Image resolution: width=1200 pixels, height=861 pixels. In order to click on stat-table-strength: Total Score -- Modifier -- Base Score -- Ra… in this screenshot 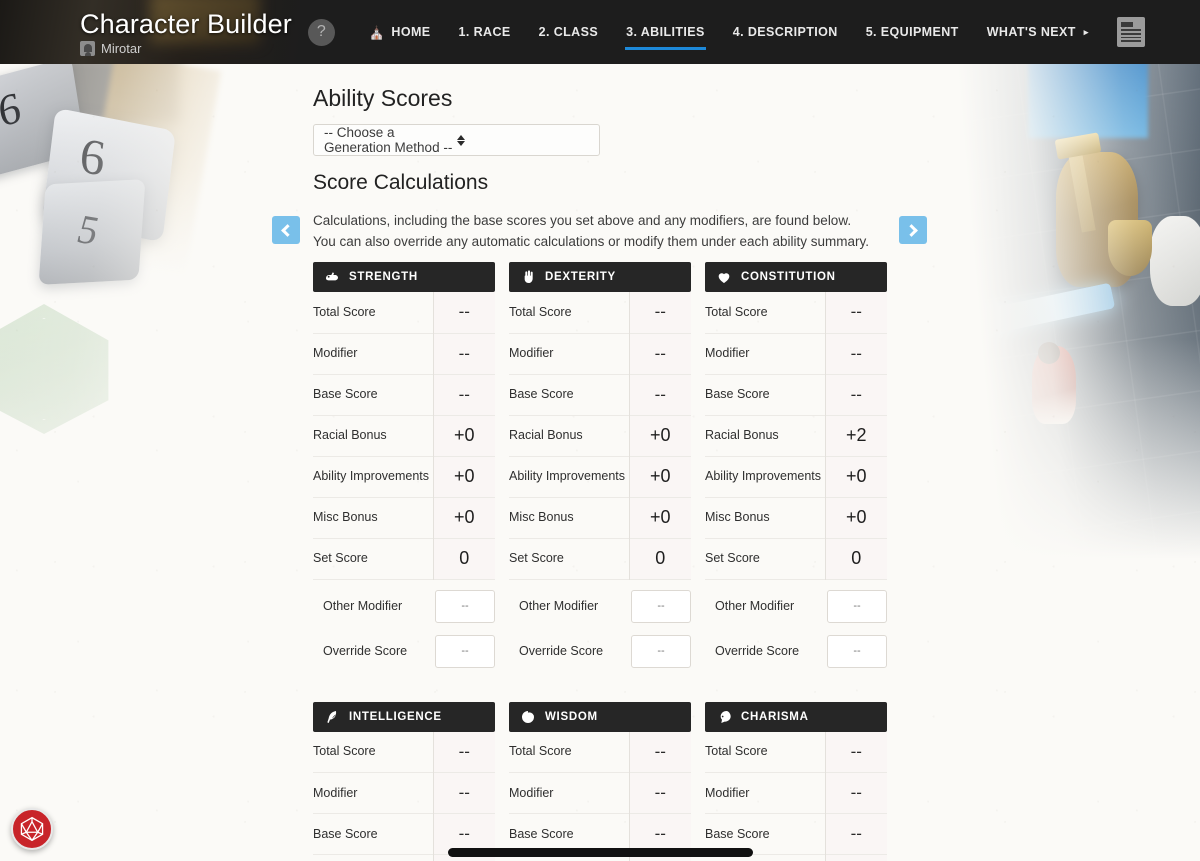, I will do `click(404, 436)`.